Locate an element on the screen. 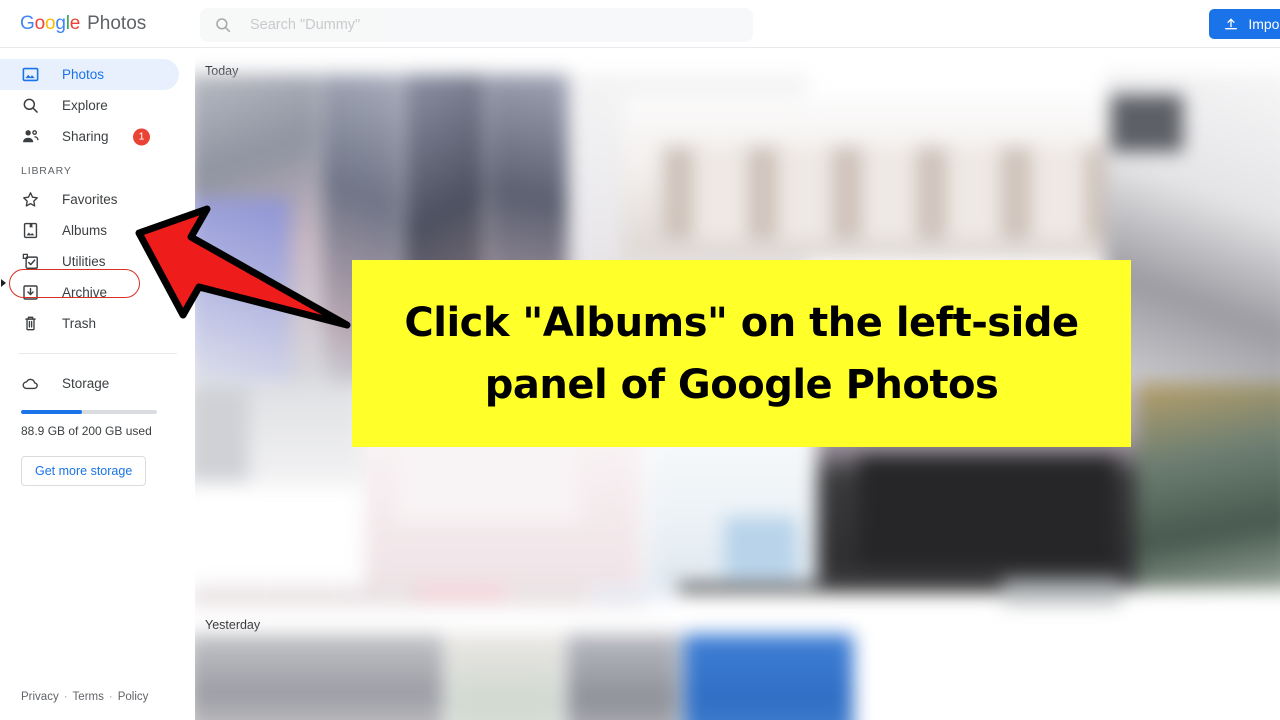 This screenshot has width=1280, height=720. main-scrollbar is located at coordinates (1277, 384).